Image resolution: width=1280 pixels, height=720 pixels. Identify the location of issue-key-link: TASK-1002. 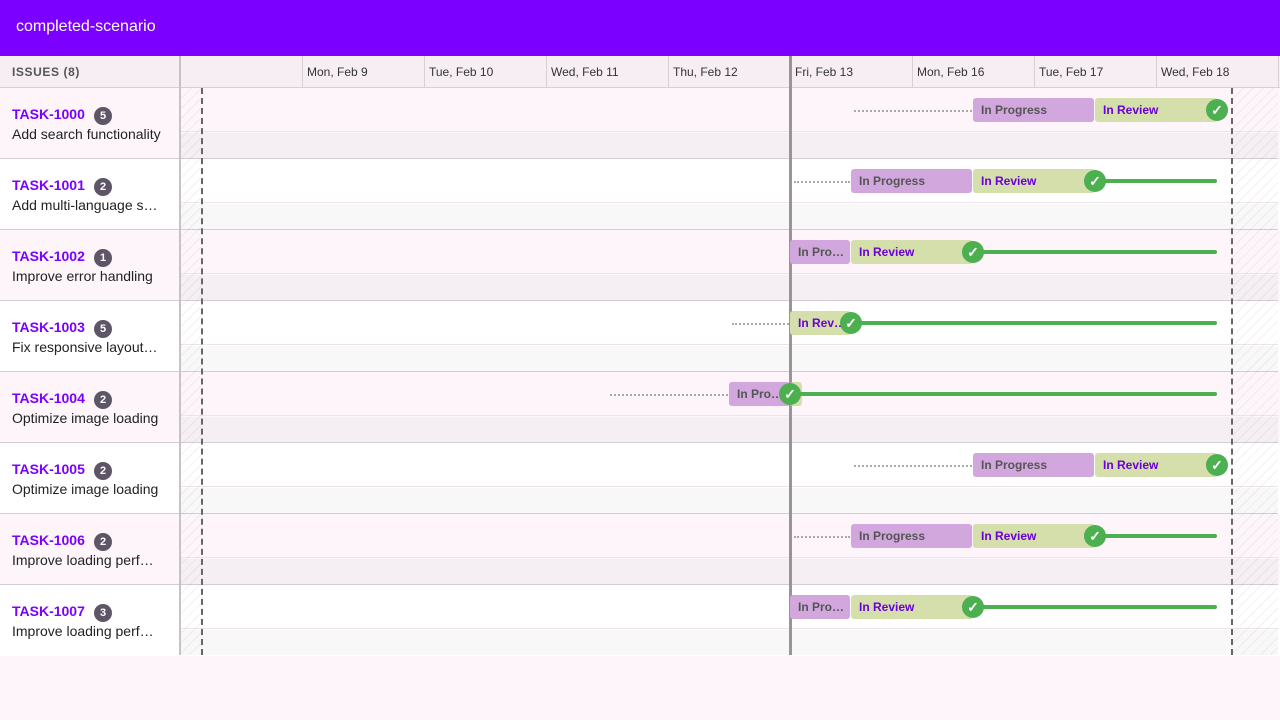
(48, 256).